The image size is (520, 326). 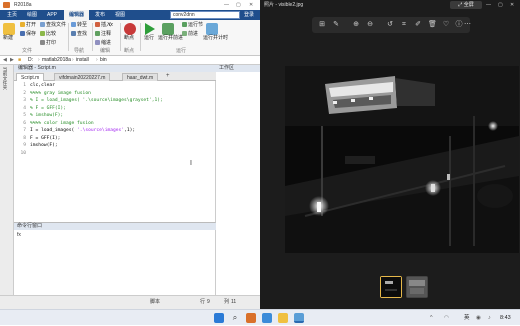 I want to click on thumbnail-infrared, so click(x=417, y=287).